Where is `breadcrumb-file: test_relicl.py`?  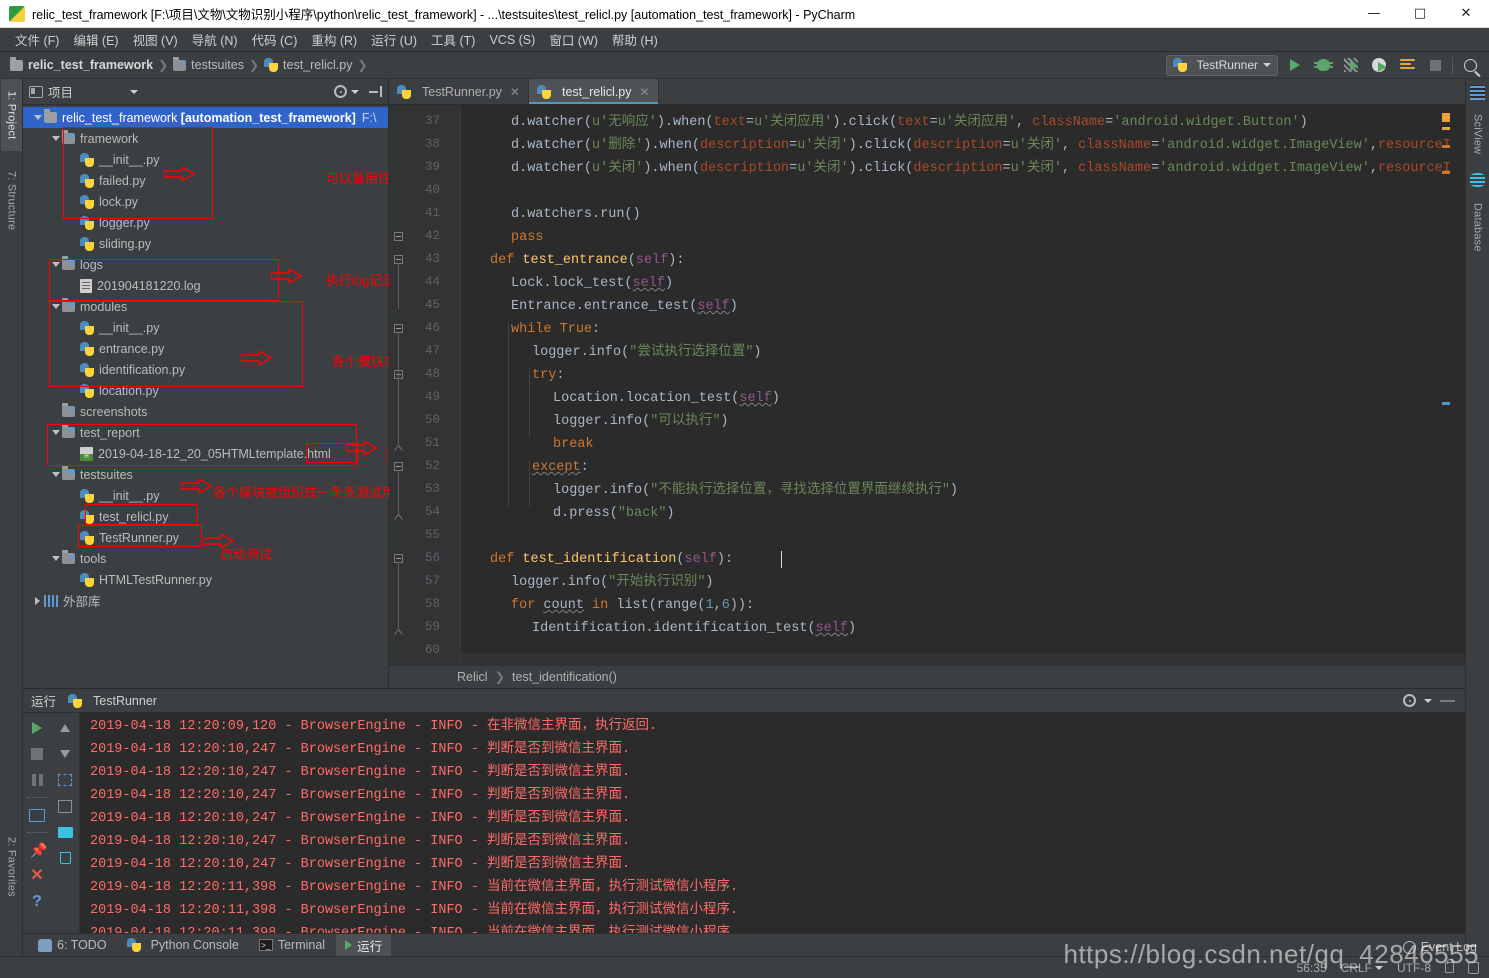 breadcrumb-file: test_relicl.py is located at coordinates (308, 65).